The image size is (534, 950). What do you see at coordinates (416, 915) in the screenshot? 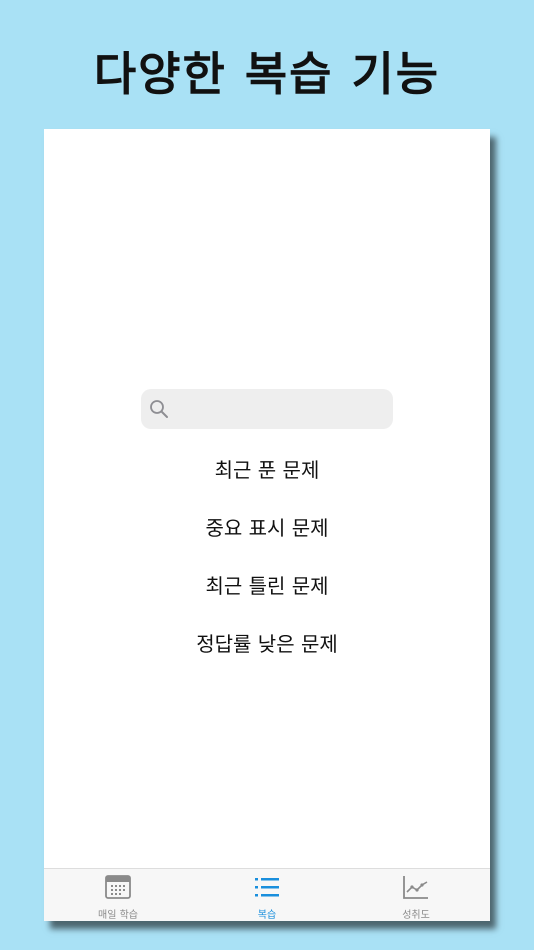
I see `tab-label-achievement: 성취도` at bounding box center [416, 915].